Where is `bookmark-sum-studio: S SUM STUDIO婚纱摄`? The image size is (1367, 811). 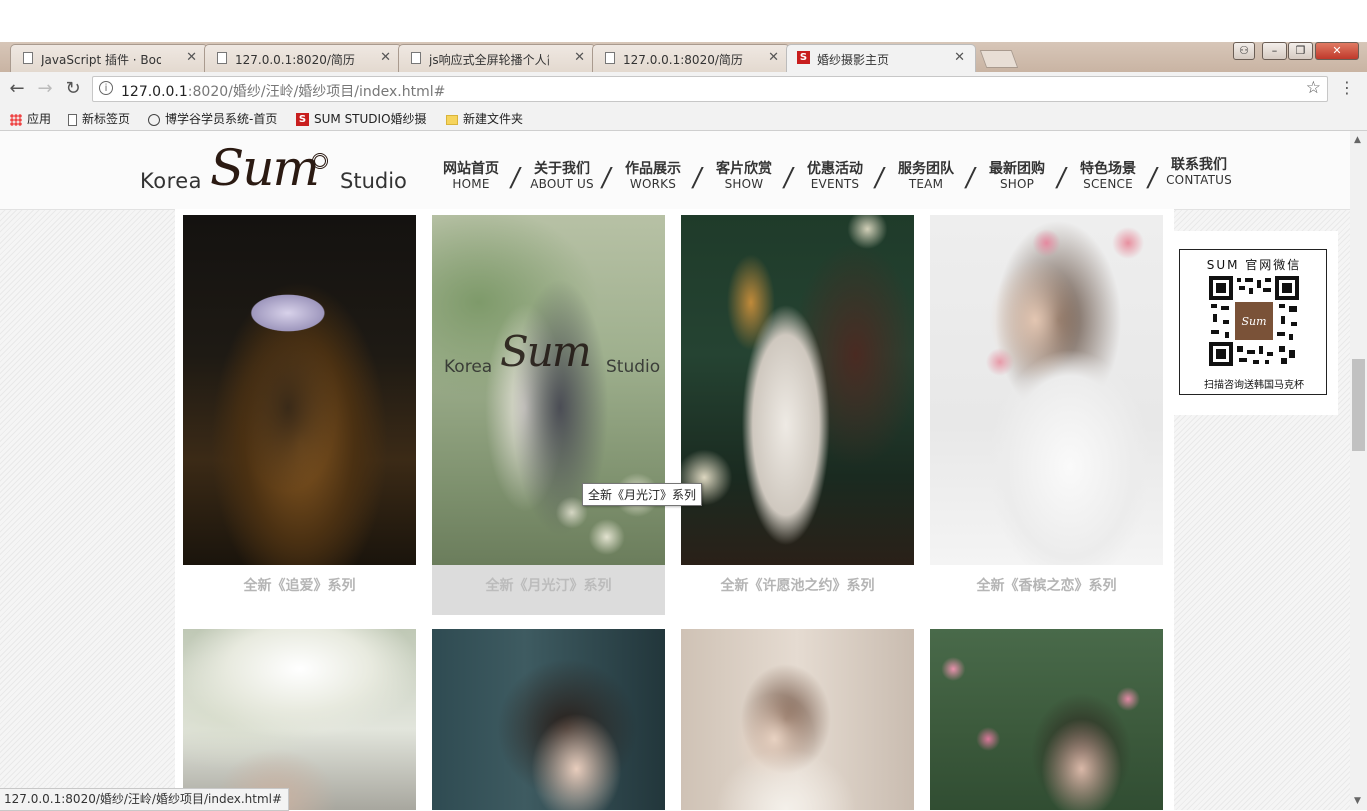 bookmark-sum-studio: S SUM STUDIO婚纱摄 is located at coordinates (361, 118).